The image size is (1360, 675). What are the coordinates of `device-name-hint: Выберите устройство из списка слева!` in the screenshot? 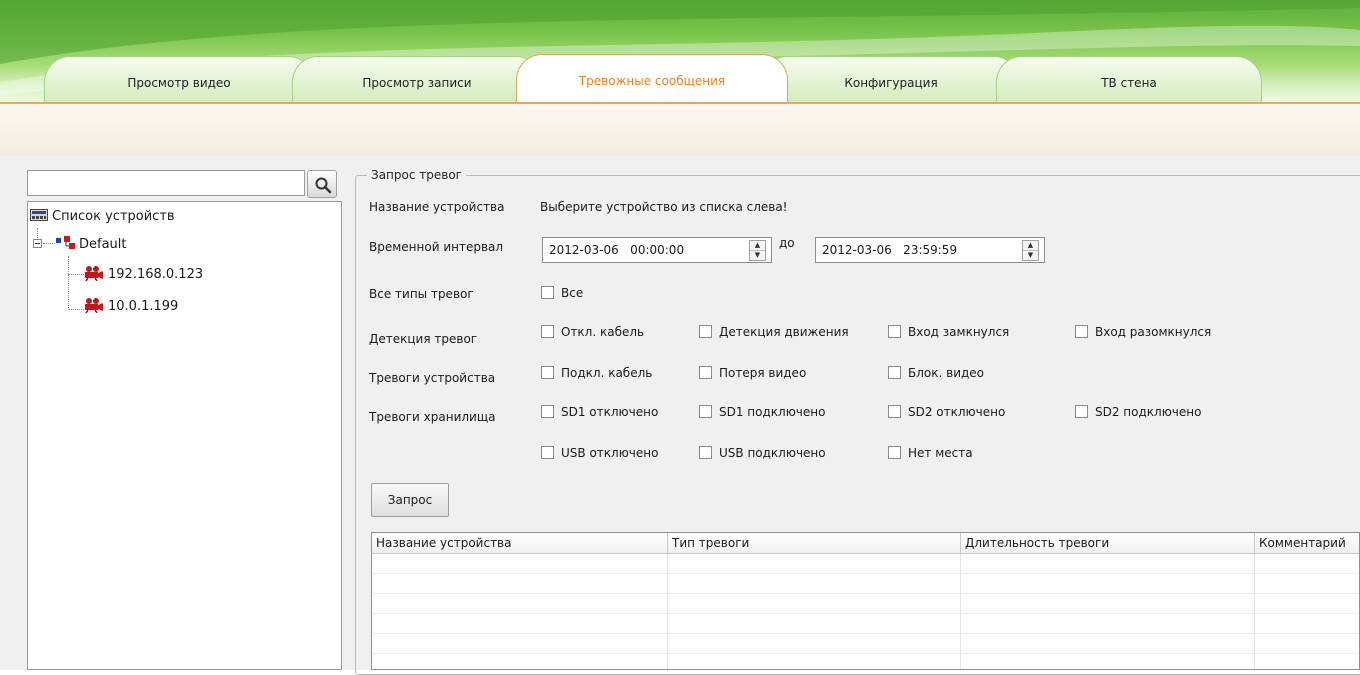 It's located at (664, 207).